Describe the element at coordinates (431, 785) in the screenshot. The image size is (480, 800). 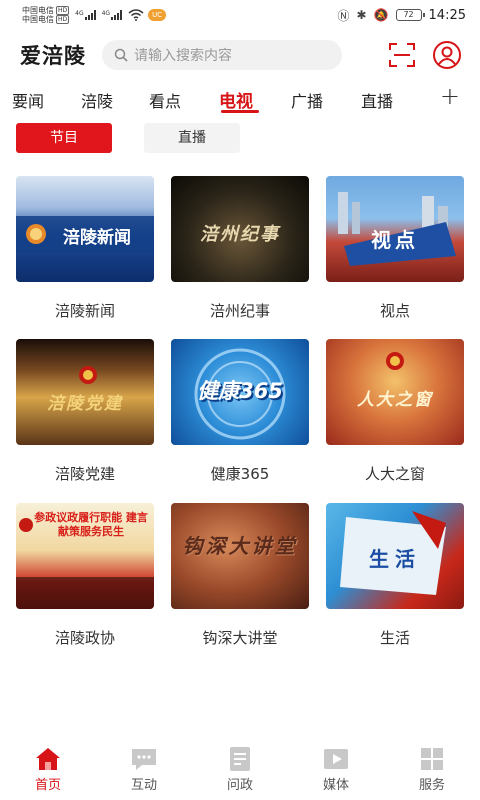
I see `nav-label: 服务` at that location.